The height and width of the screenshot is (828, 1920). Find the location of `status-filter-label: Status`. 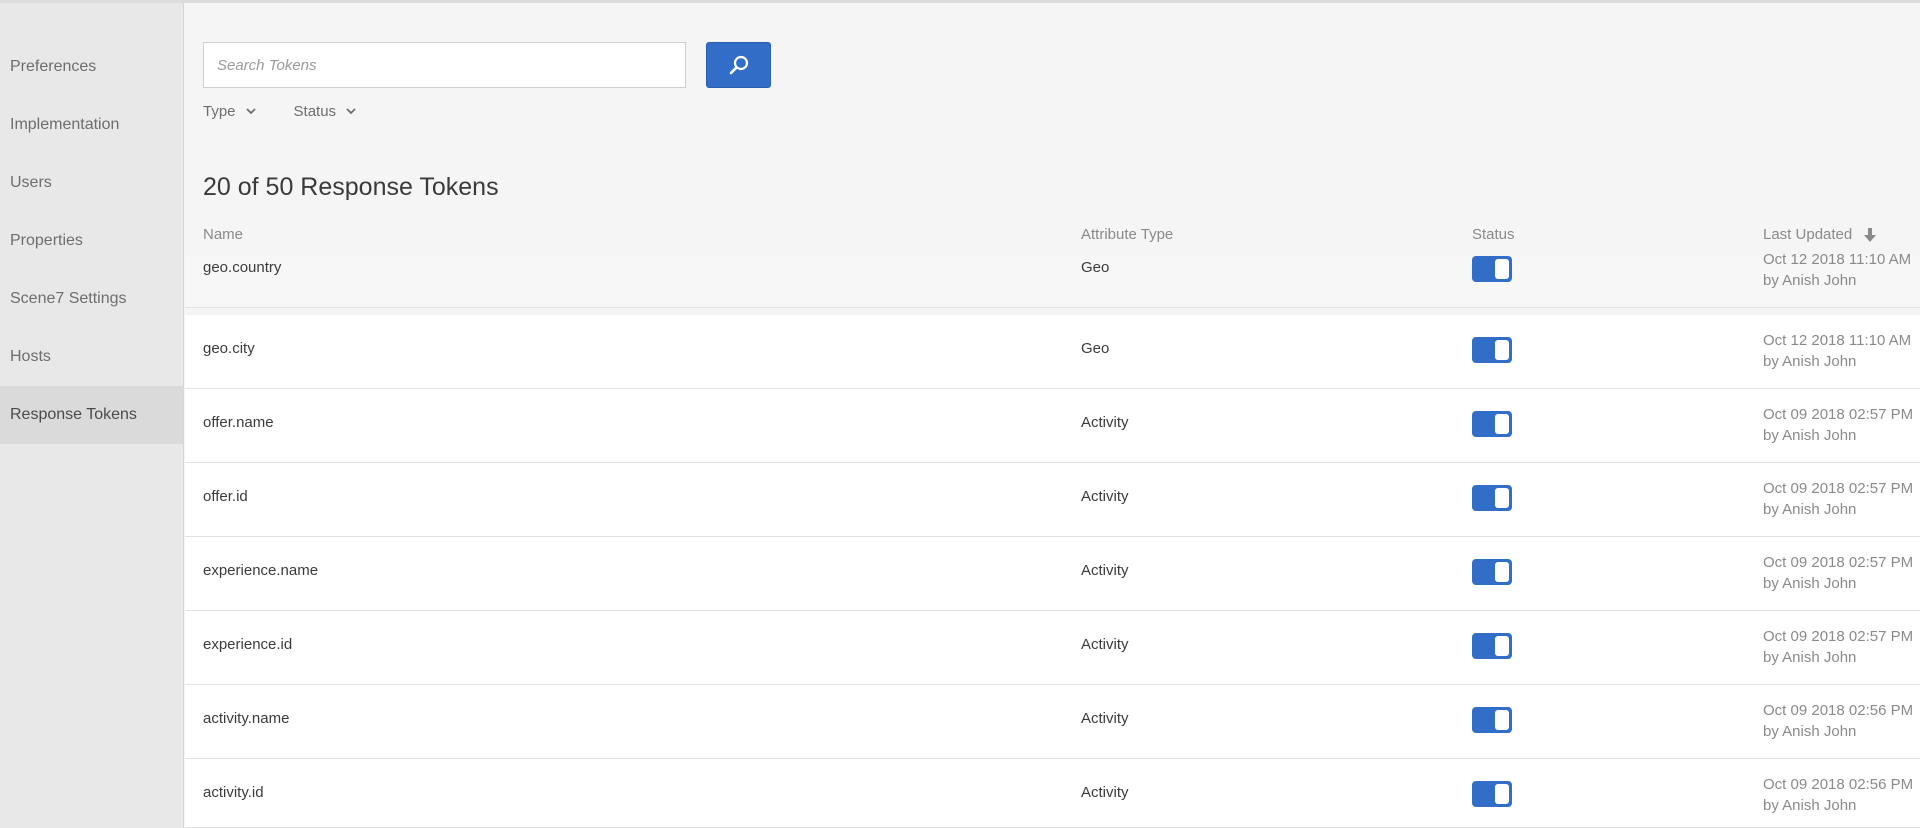

status-filter-label: Status is located at coordinates (315, 111).